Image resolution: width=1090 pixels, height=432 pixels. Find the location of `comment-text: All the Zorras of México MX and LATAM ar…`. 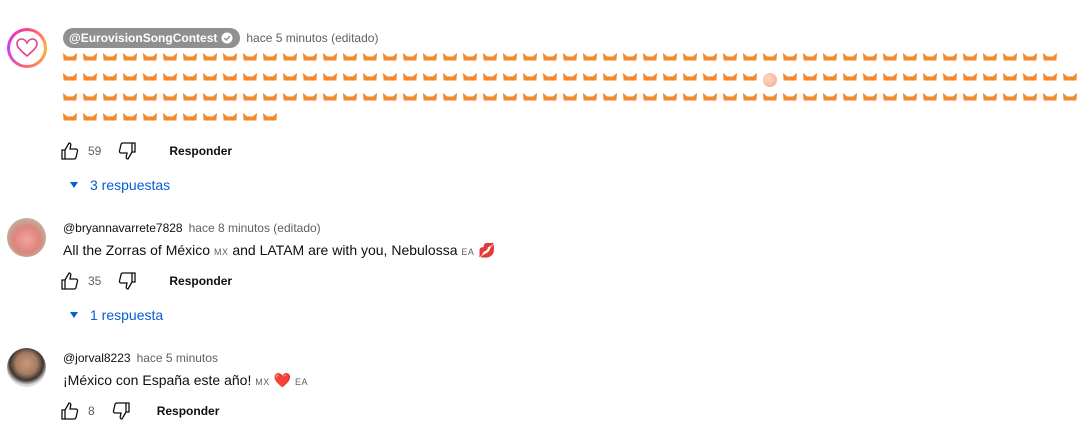

comment-text: All the Zorras of México MX and LATAM ar… is located at coordinates (279, 250).